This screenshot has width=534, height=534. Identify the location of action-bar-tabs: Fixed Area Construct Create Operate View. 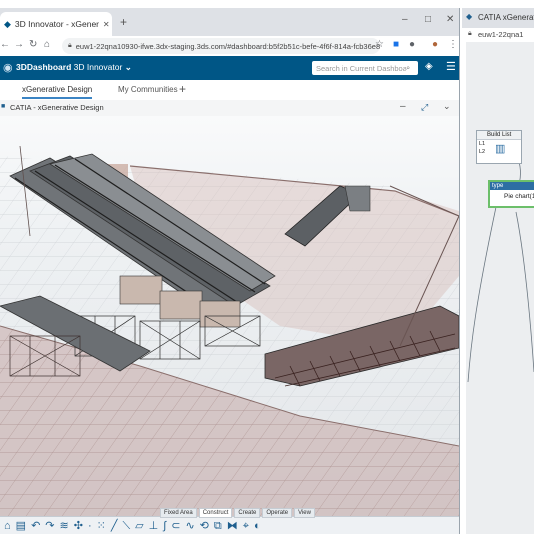
(237, 513).